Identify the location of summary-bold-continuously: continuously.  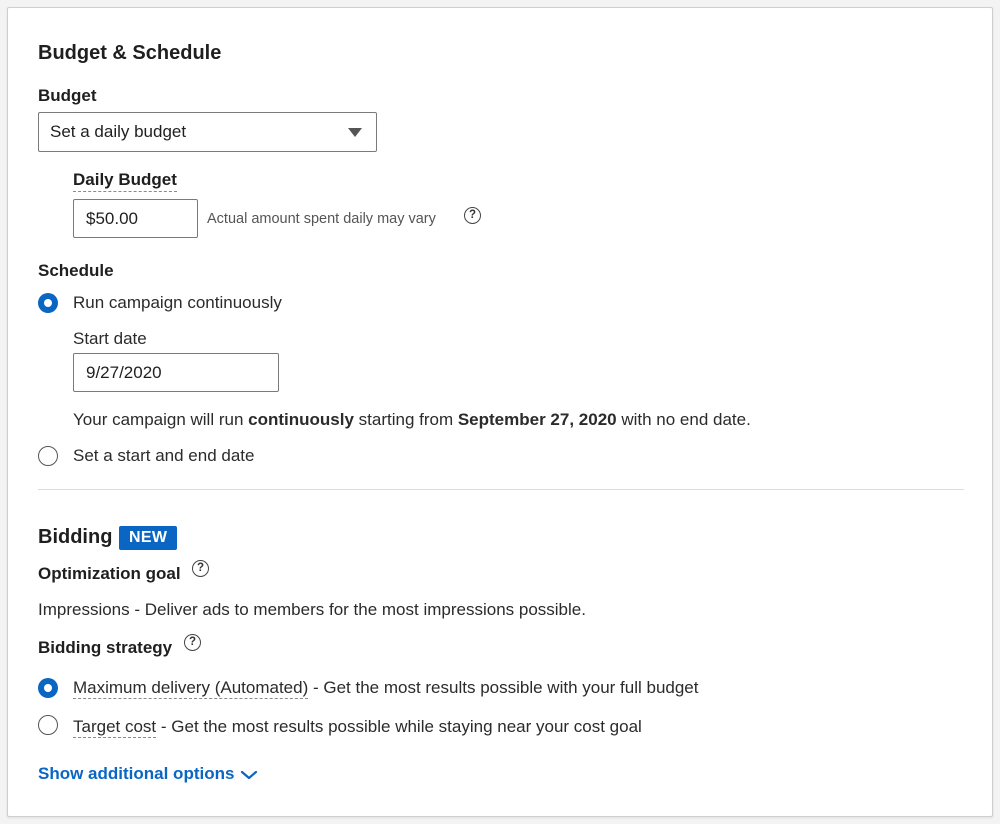
(301, 419).